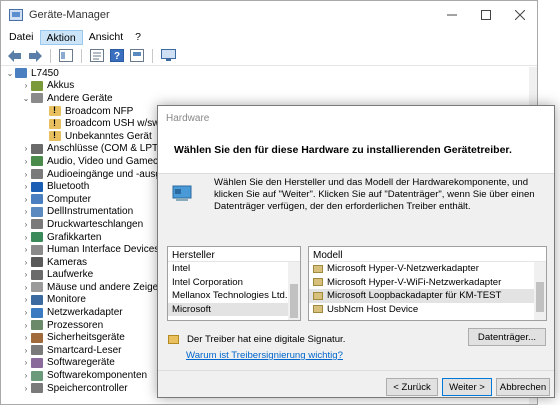 The height and width of the screenshot is (405, 560). I want to click on tree-node-label: Grafikkarten, so click(74, 237).